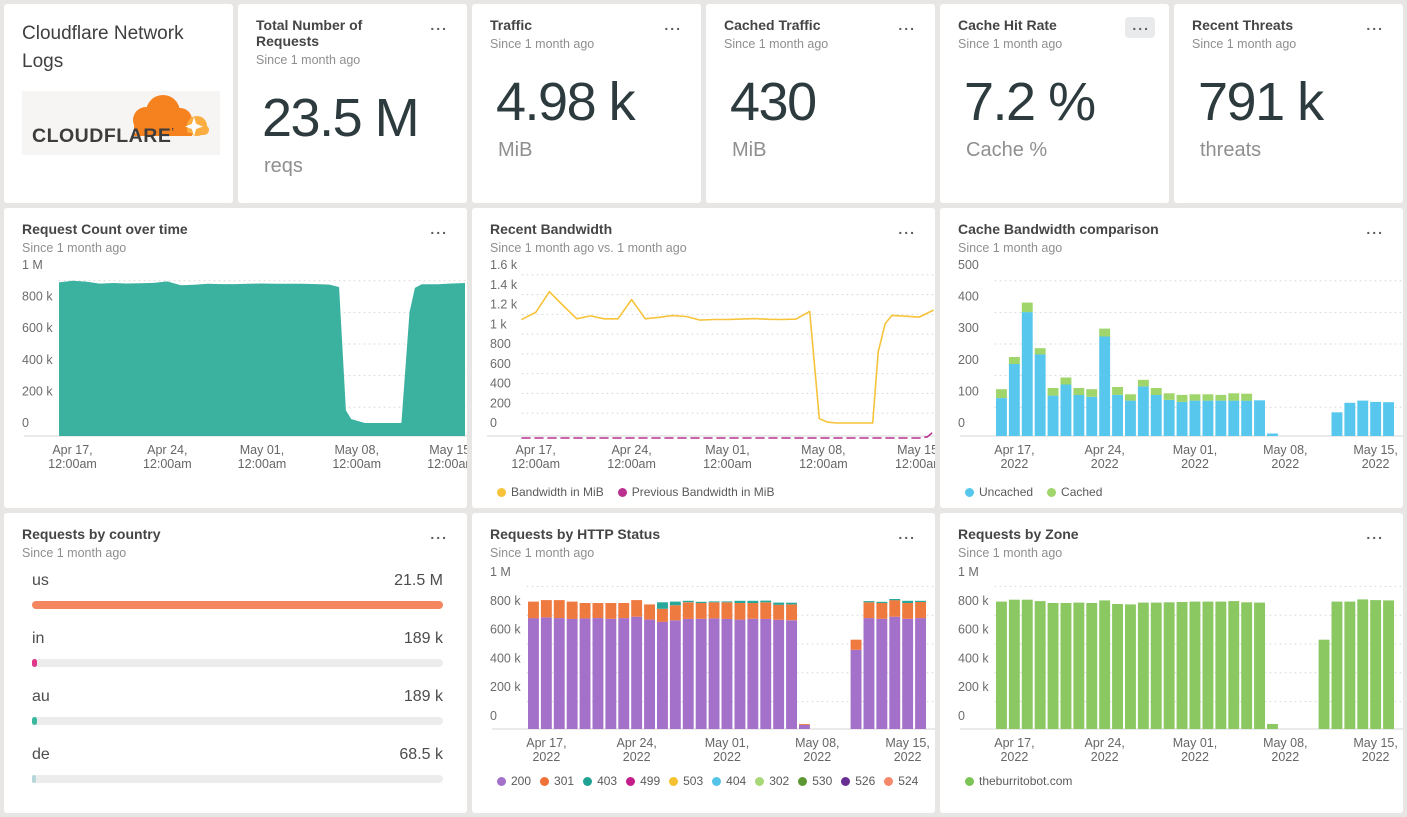 The width and height of the screenshot is (1407, 817). Describe the element at coordinates (600, 781) in the screenshot. I see `legend-item: 403` at that location.